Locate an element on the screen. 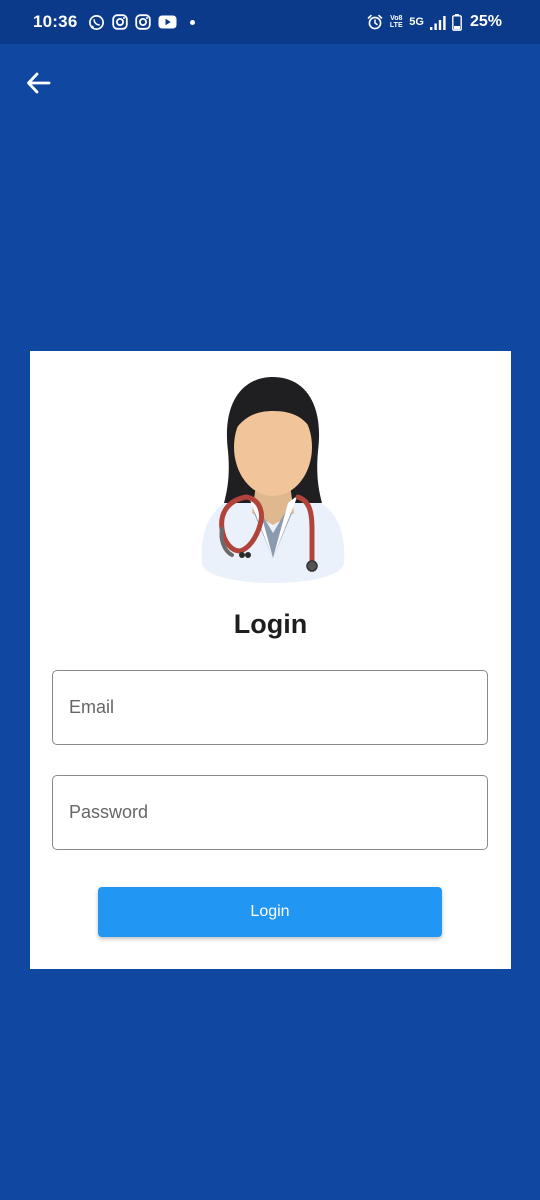 The width and height of the screenshot is (540, 1200). youtube-icon is located at coordinates (167, 22).